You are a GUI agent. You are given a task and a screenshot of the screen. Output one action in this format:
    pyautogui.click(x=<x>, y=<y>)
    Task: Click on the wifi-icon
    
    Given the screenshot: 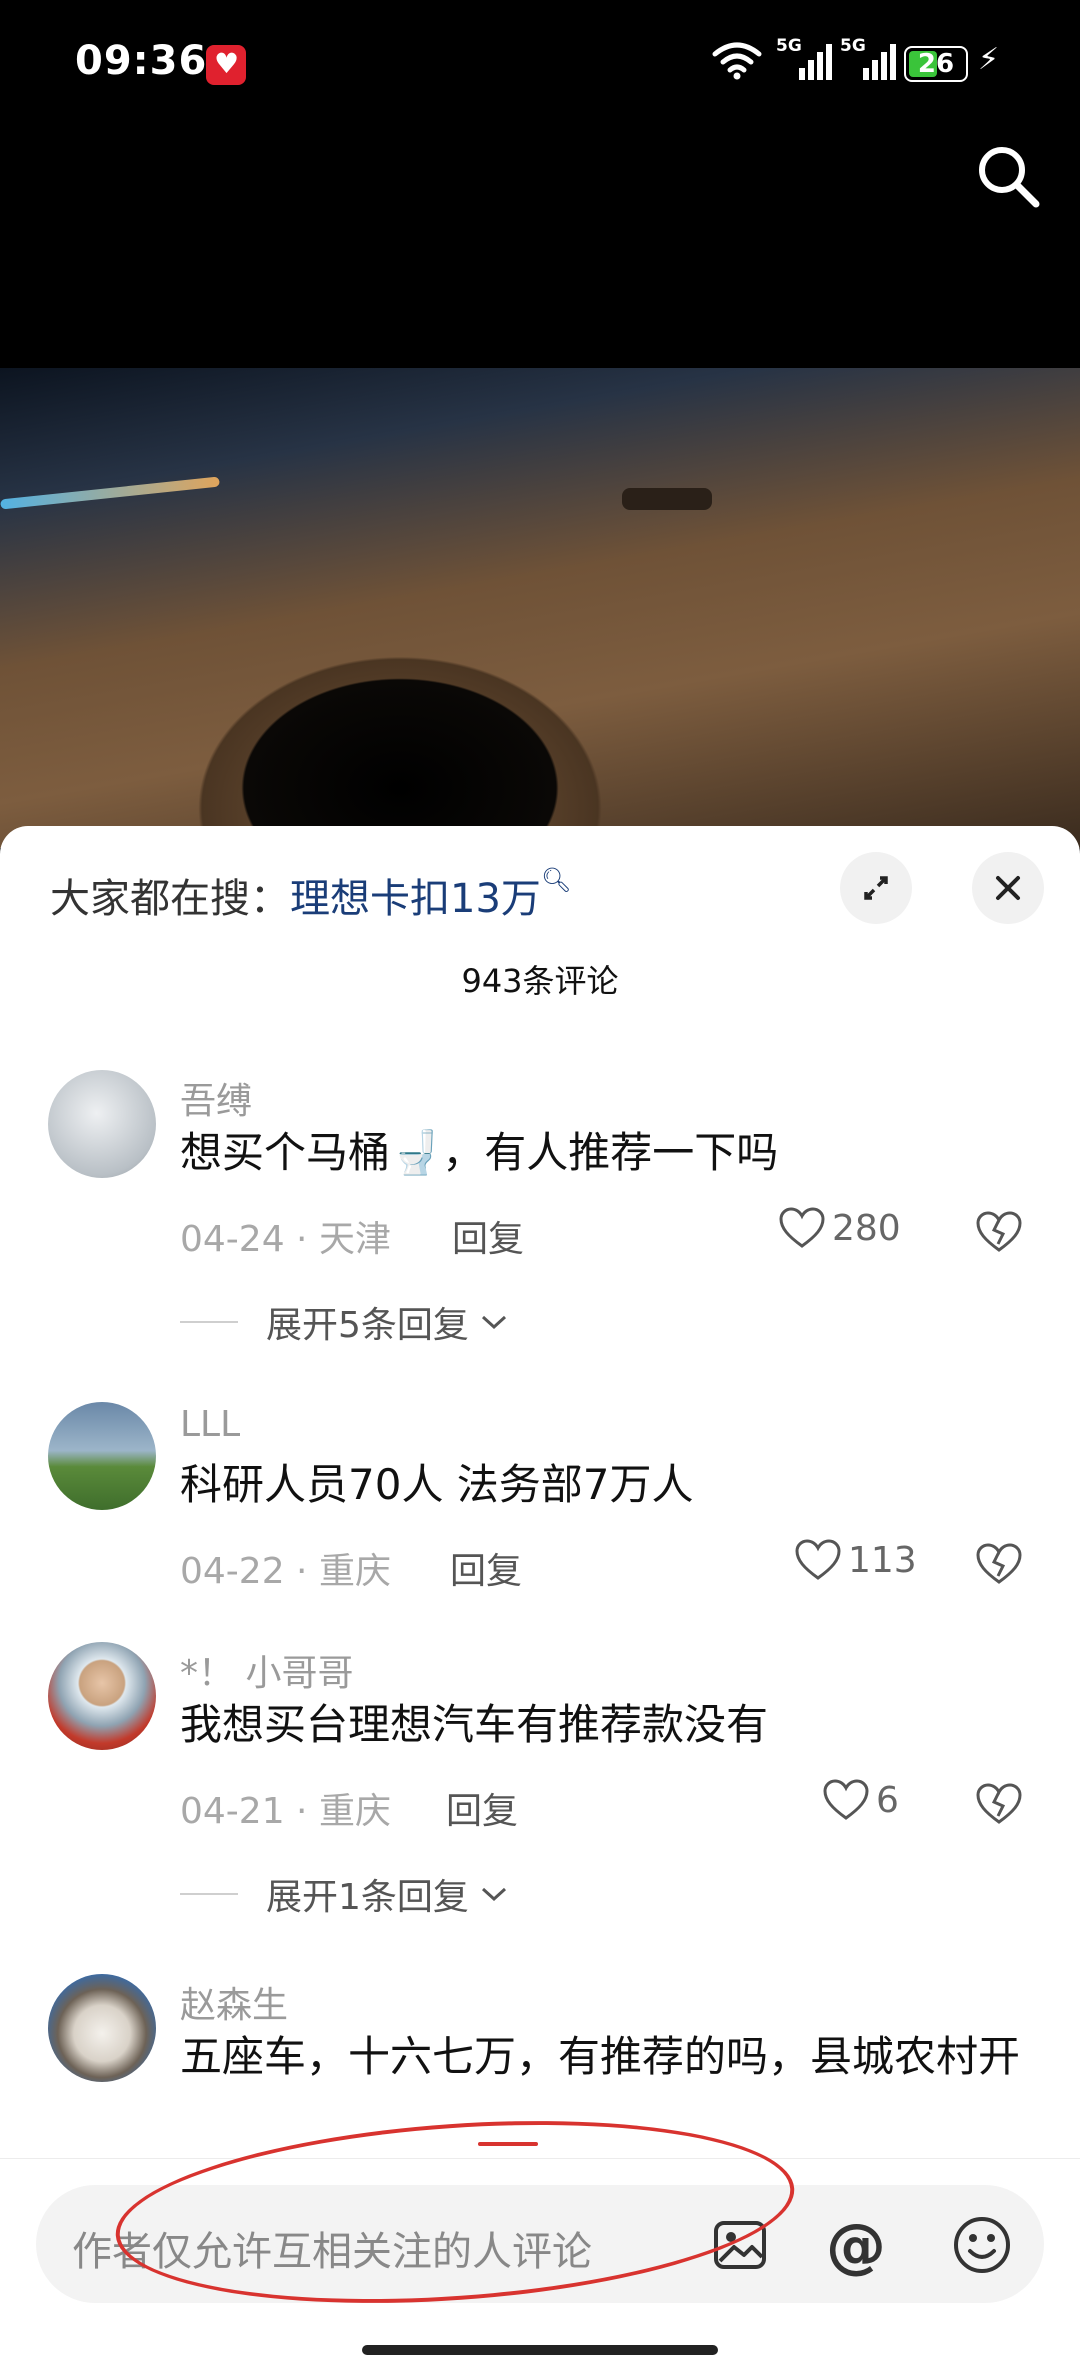 What is the action you would take?
    pyautogui.click(x=737, y=61)
    